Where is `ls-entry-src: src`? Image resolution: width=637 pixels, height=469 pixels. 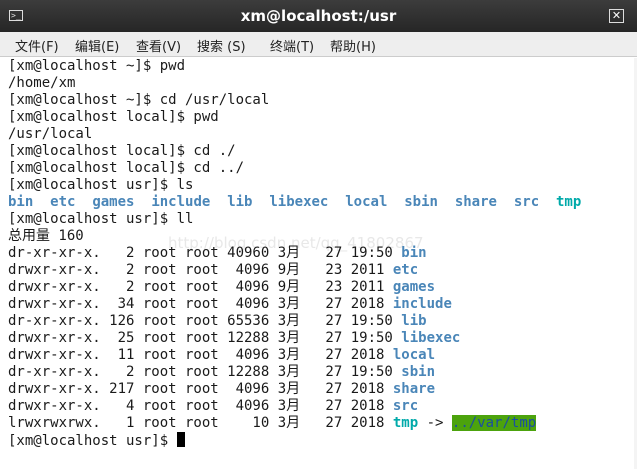
ls-entry-src: src is located at coordinates (526, 202).